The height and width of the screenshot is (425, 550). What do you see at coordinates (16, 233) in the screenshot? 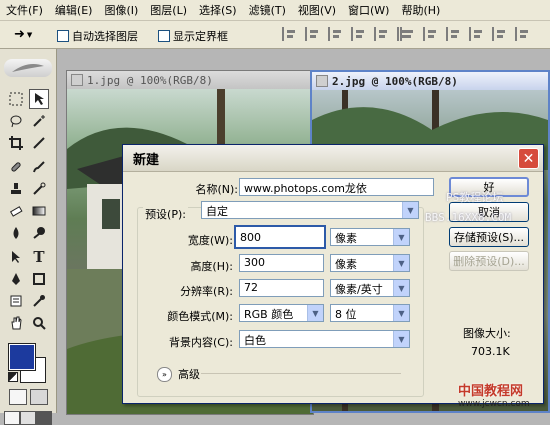
I see `blur-tool-icon` at bounding box center [16, 233].